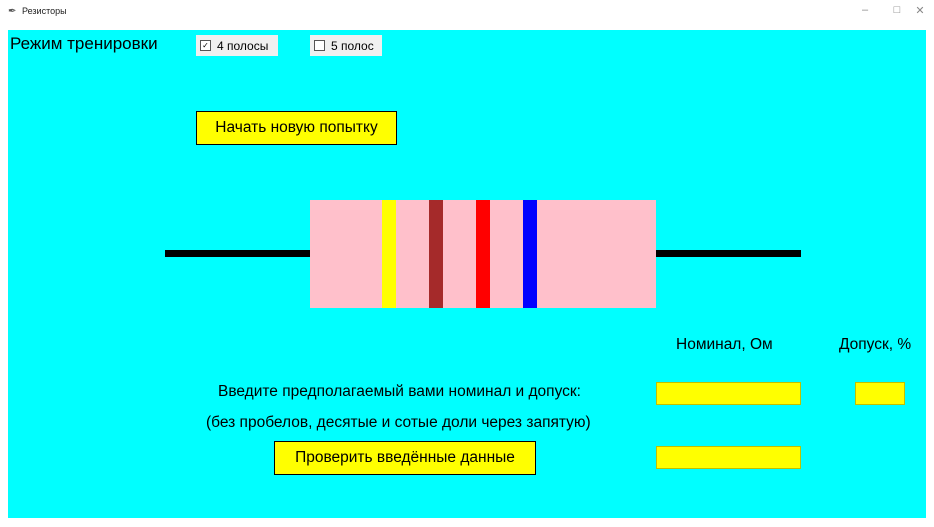 This screenshot has height=527, width=934. What do you see at coordinates (205, 45) in the screenshot?
I see `checkbox-box: ✓` at bounding box center [205, 45].